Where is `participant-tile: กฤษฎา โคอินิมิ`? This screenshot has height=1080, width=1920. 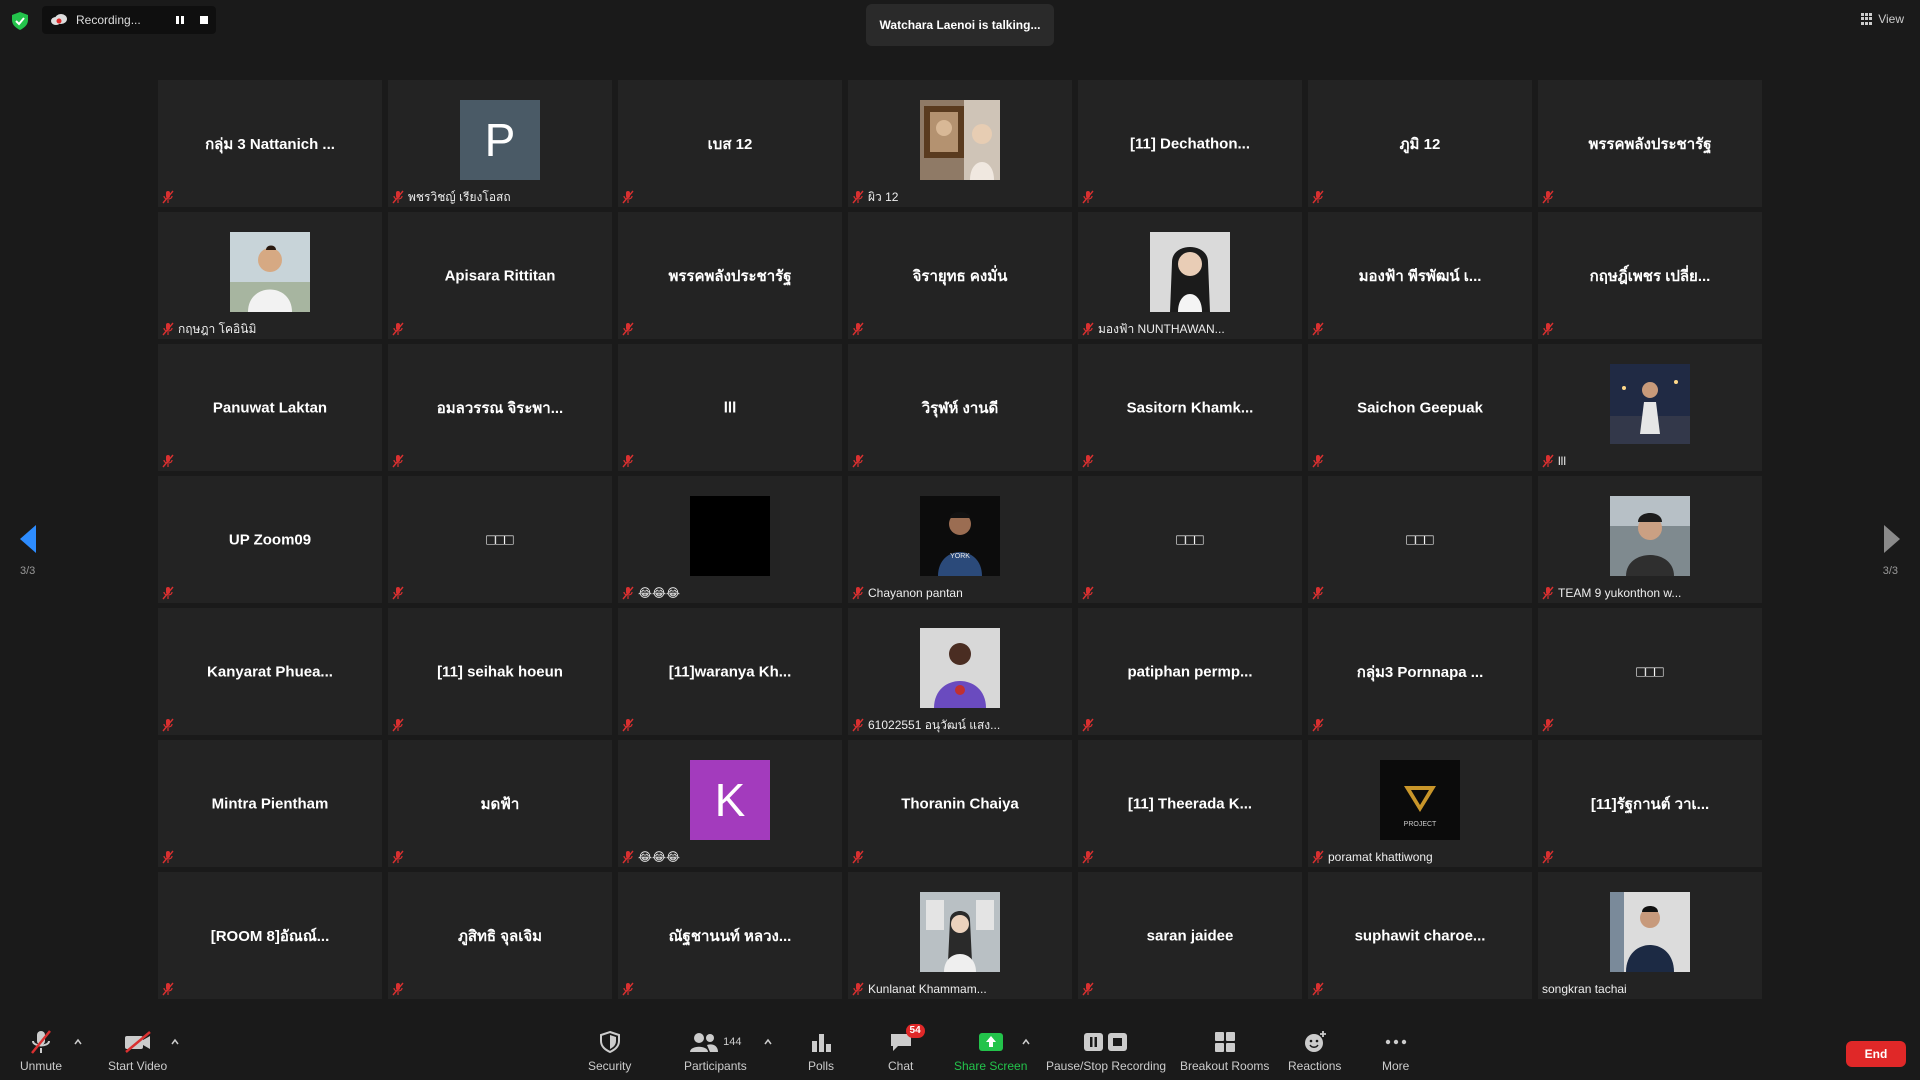 participant-tile: กฤษฎา โคอินิมิ is located at coordinates (270, 275).